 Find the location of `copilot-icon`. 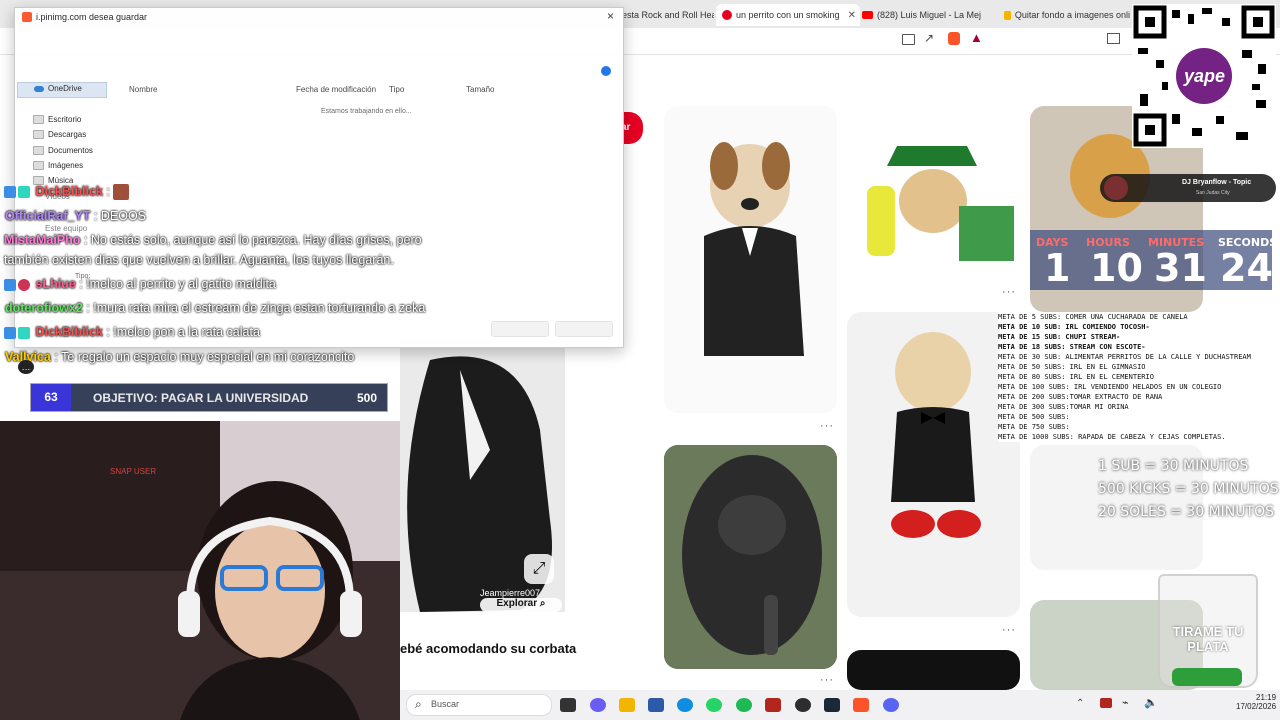

copilot-icon is located at coordinates (598, 705).